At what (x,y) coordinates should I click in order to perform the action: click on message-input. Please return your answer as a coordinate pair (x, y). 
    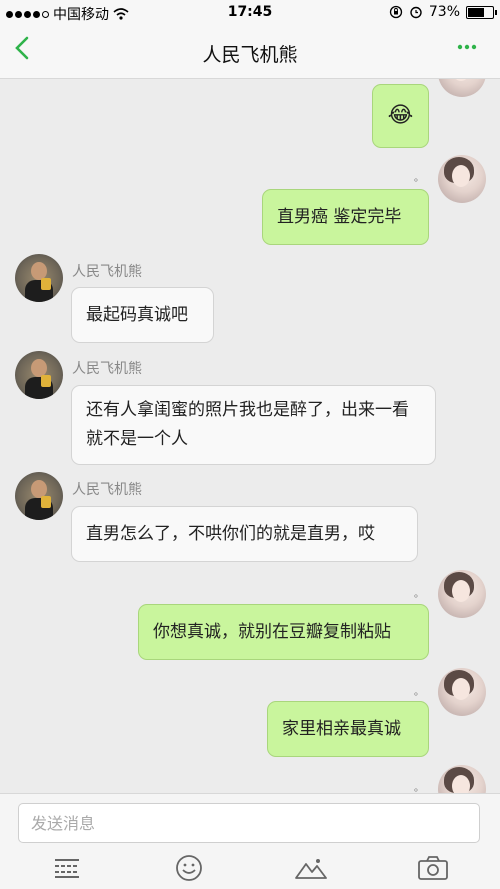
    Looking at the image, I should click on (249, 823).